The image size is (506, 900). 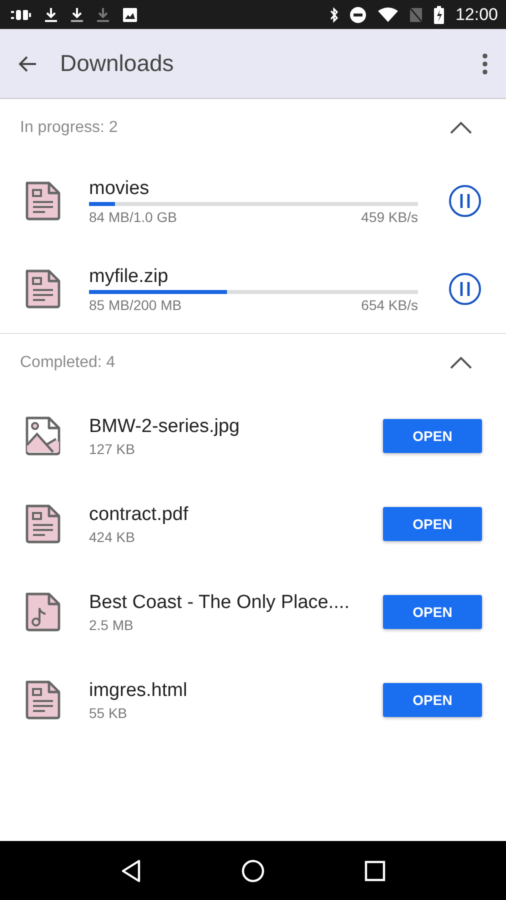 What do you see at coordinates (439, 15) in the screenshot?
I see `battery-icon` at bounding box center [439, 15].